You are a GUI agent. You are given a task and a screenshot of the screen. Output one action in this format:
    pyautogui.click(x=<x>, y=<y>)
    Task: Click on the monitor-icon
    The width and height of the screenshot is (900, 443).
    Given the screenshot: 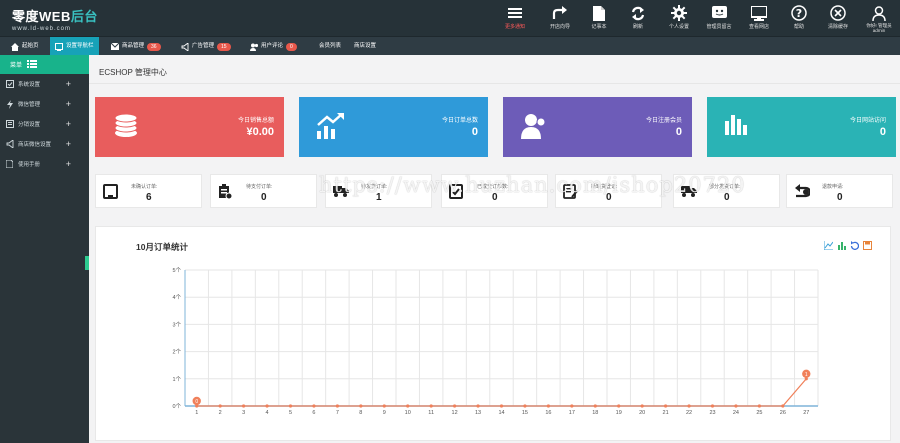 What is the action you would take?
    pyautogui.click(x=759, y=13)
    